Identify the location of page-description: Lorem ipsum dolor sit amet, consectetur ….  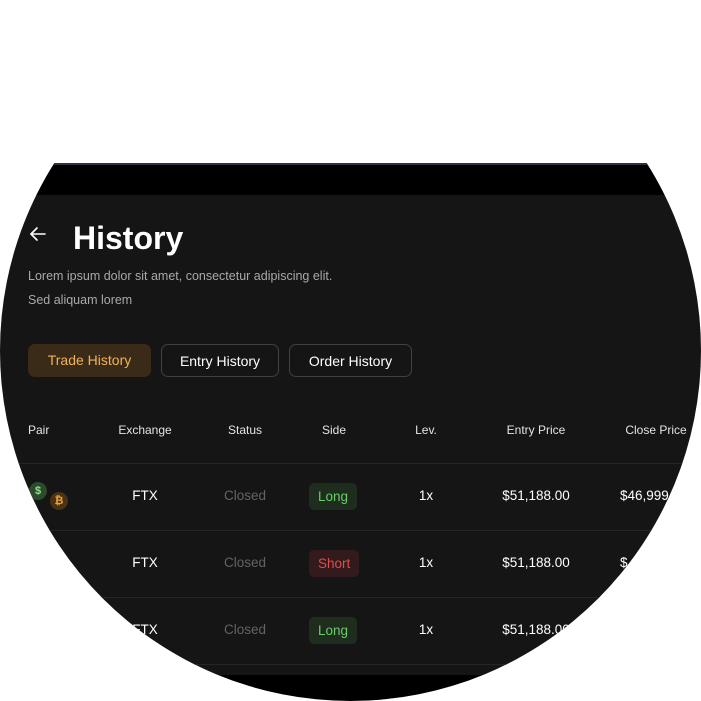
(180, 288).